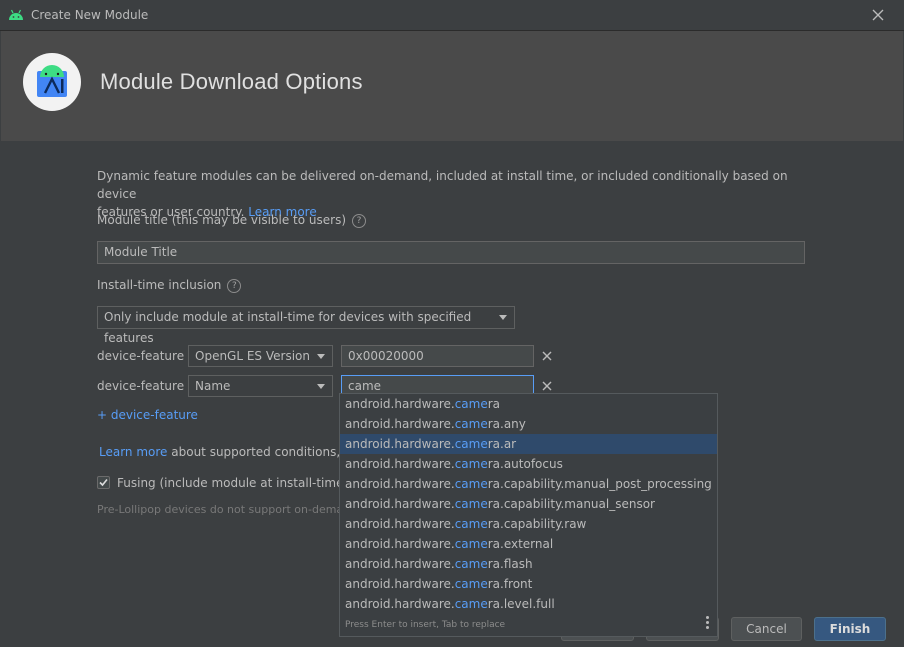 This screenshot has height=647, width=904. Describe the element at coordinates (878, 15) in the screenshot. I see `close-icon` at that location.